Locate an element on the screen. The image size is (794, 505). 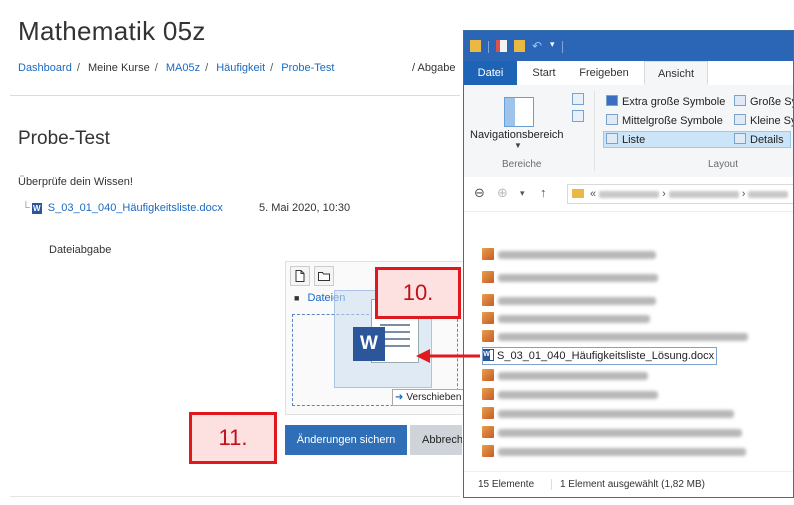
forward-arrow-icon: ⊕ is located at coordinates (502, 193).